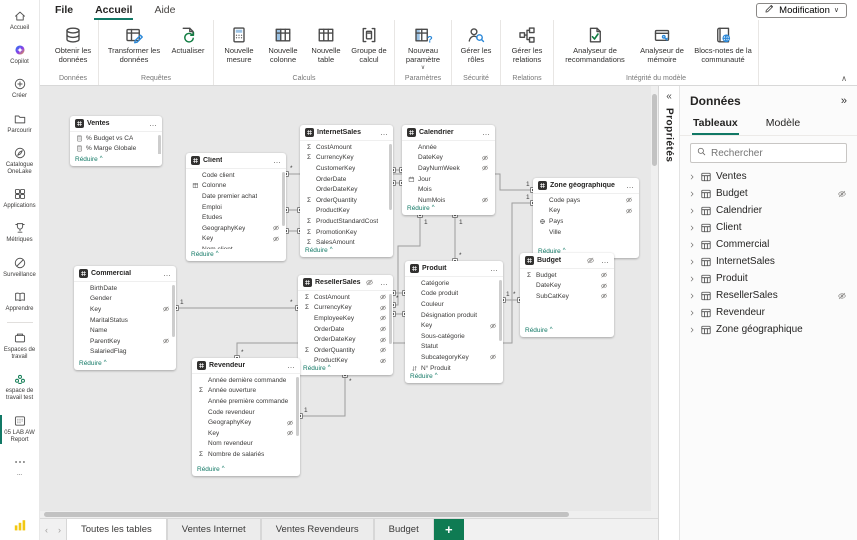  Describe the element at coordinates (346, 211) in the screenshot. I see `table-field-row: ProductKey` at that location.